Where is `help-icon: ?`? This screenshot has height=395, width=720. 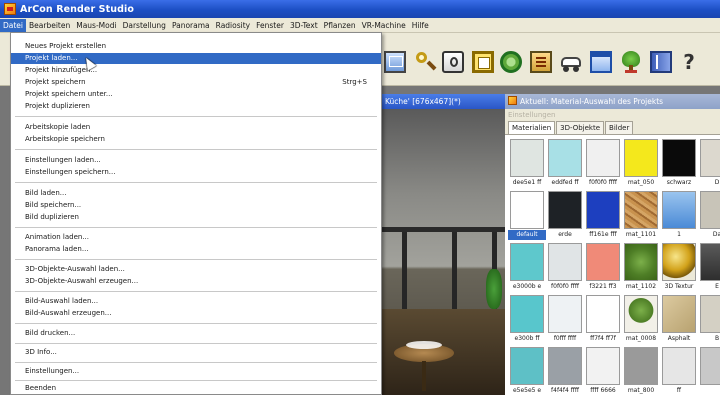 help-icon: ? is located at coordinates (689, 62).